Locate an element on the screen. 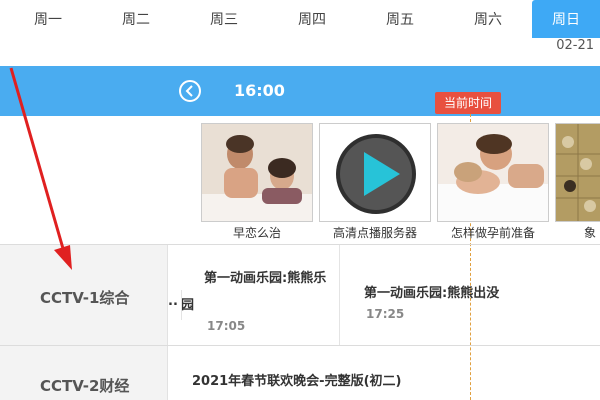 Image resolution: width=600 pixels, height=400 pixels. program-title: 2021年春节联欢晚会-完整版(初二) is located at coordinates (296, 379).